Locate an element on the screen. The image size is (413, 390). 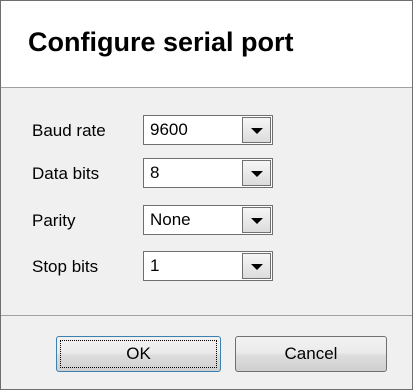
ok-button: OK is located at coordinates (138, 354).